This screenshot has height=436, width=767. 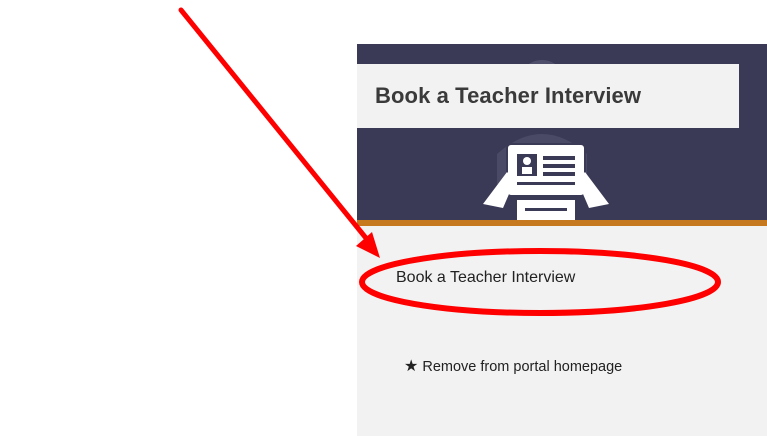 What do you see at coordinates (485, 278) in the screenshot?
I see `book-teacher-interview-link: Book a Teacher Interview` at bounding box center [485, 278].